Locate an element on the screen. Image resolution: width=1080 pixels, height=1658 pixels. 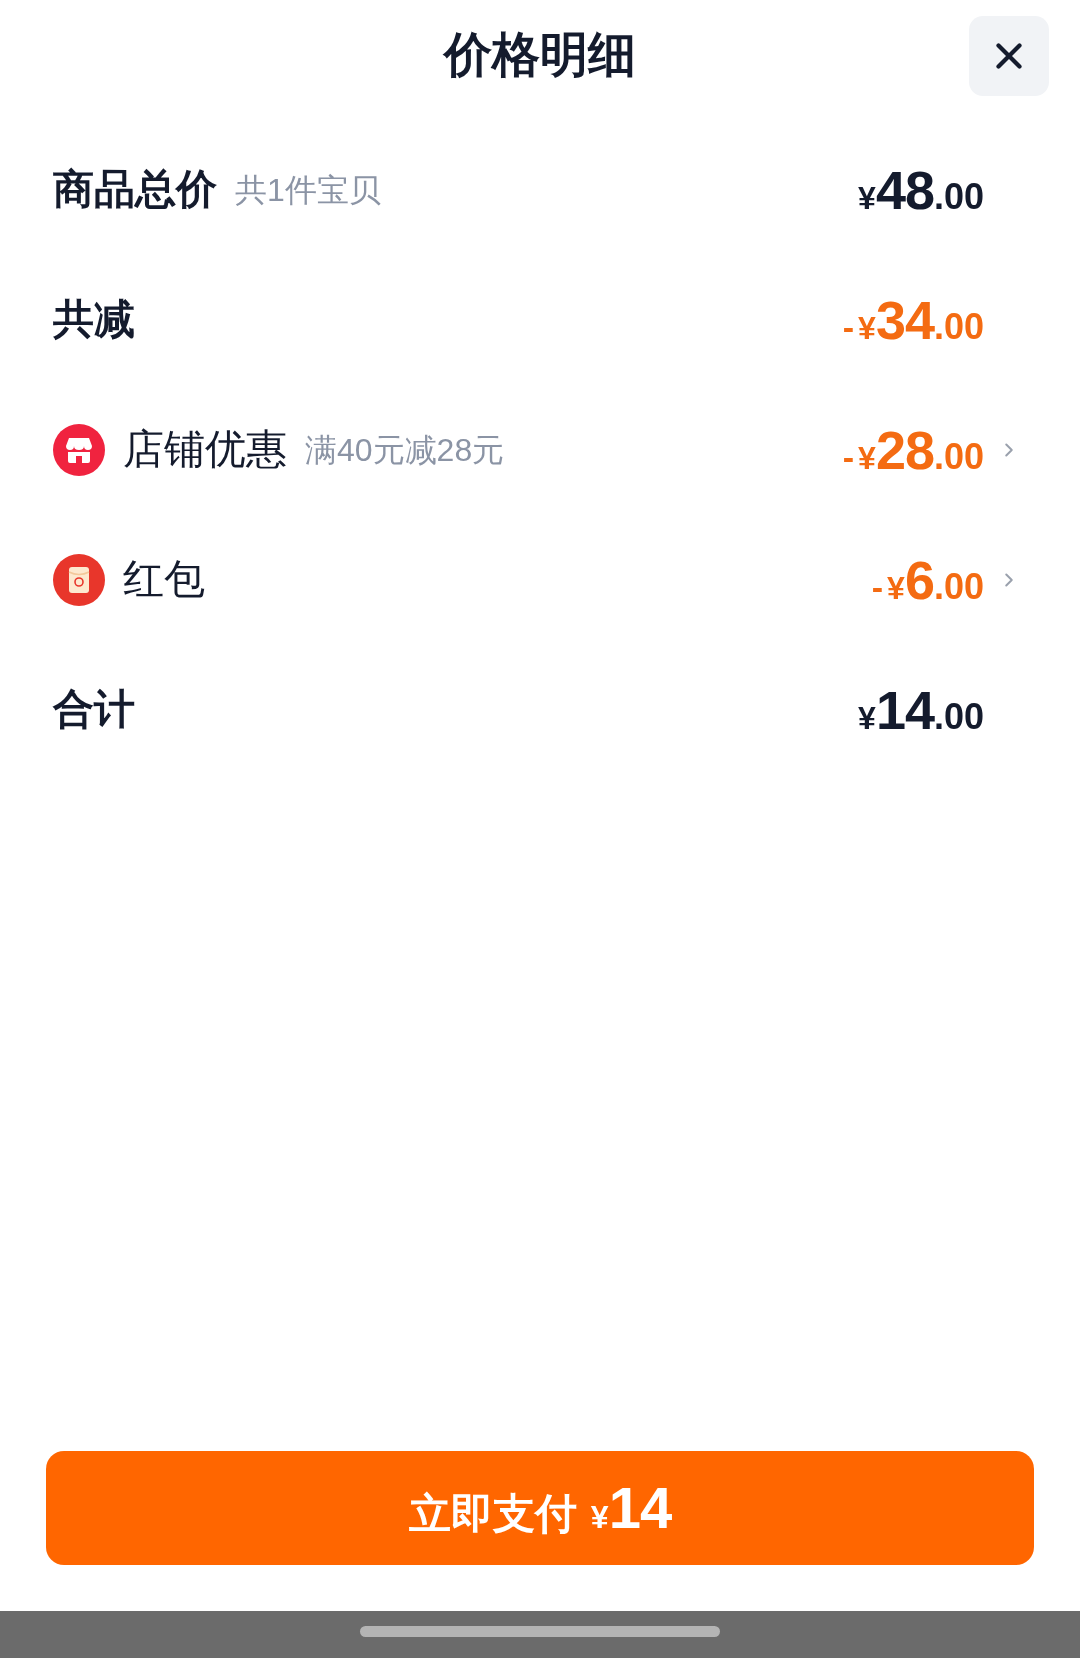
row-note: 满40元减28元 is located at coordinates (405, 450).